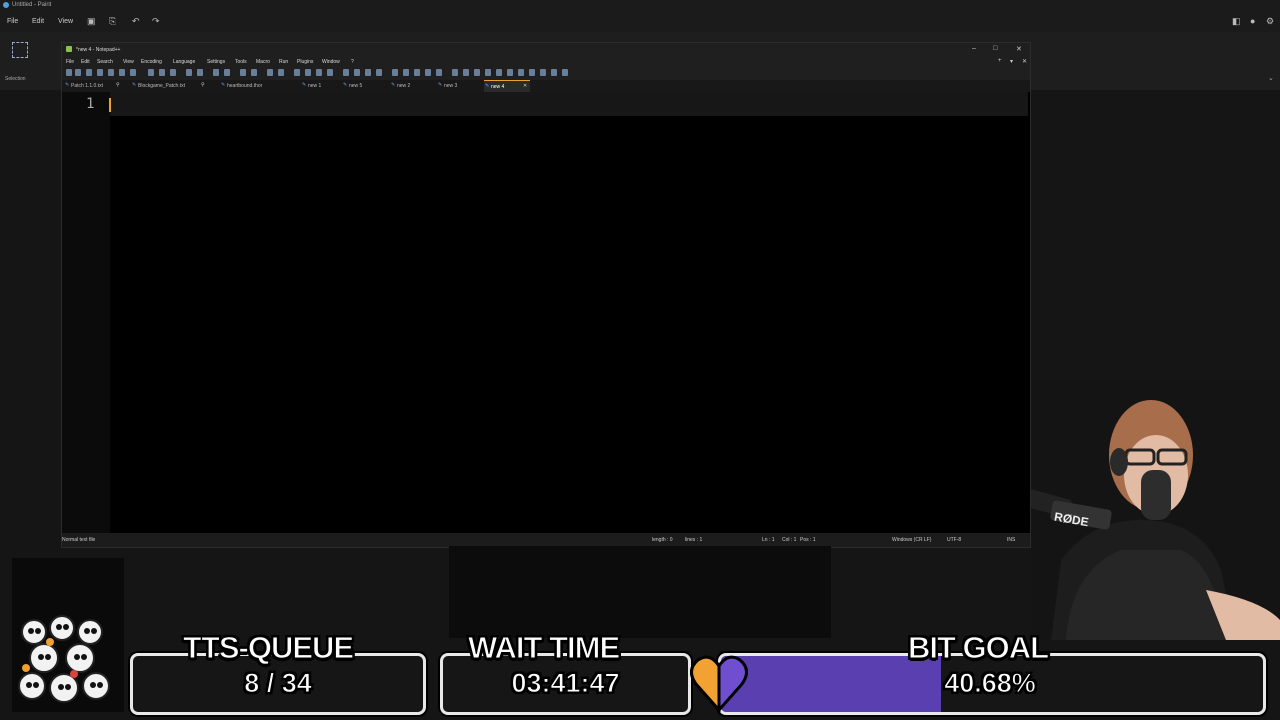 The height and width of the screenshot is (720, 1280). Describe the element at coordinates (100, 72) in the screenshot. I see `save-all-icon` at that location.